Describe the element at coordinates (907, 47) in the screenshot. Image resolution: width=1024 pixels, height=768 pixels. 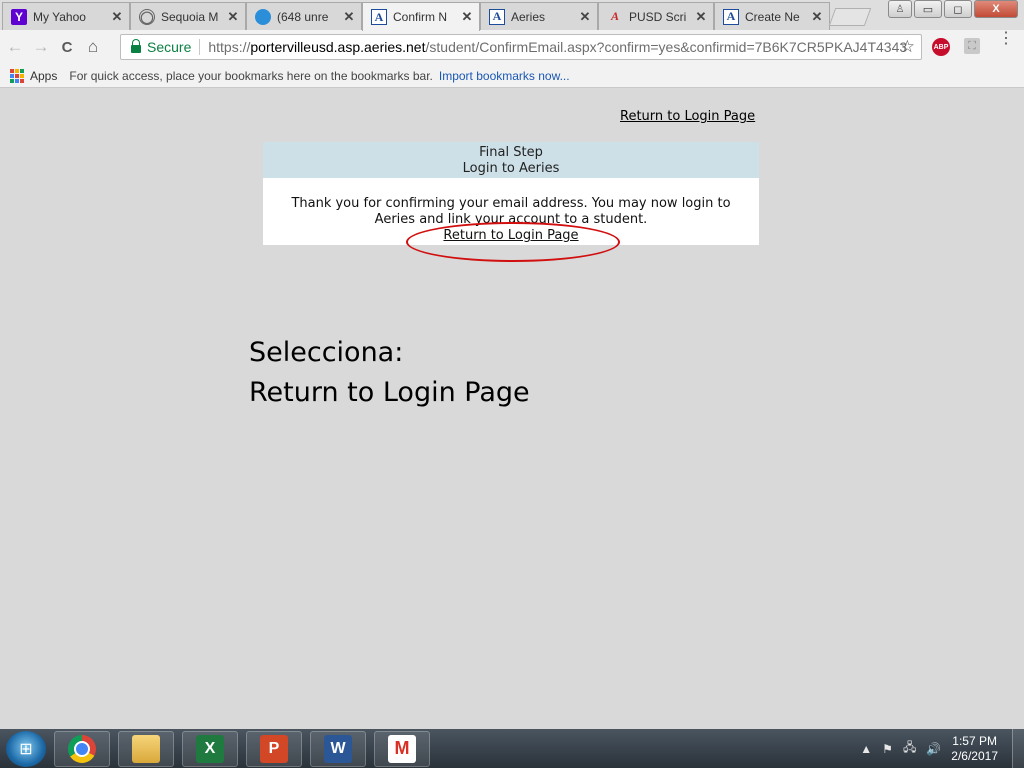
I see `bookmark-star-icon: ☆` at that location.